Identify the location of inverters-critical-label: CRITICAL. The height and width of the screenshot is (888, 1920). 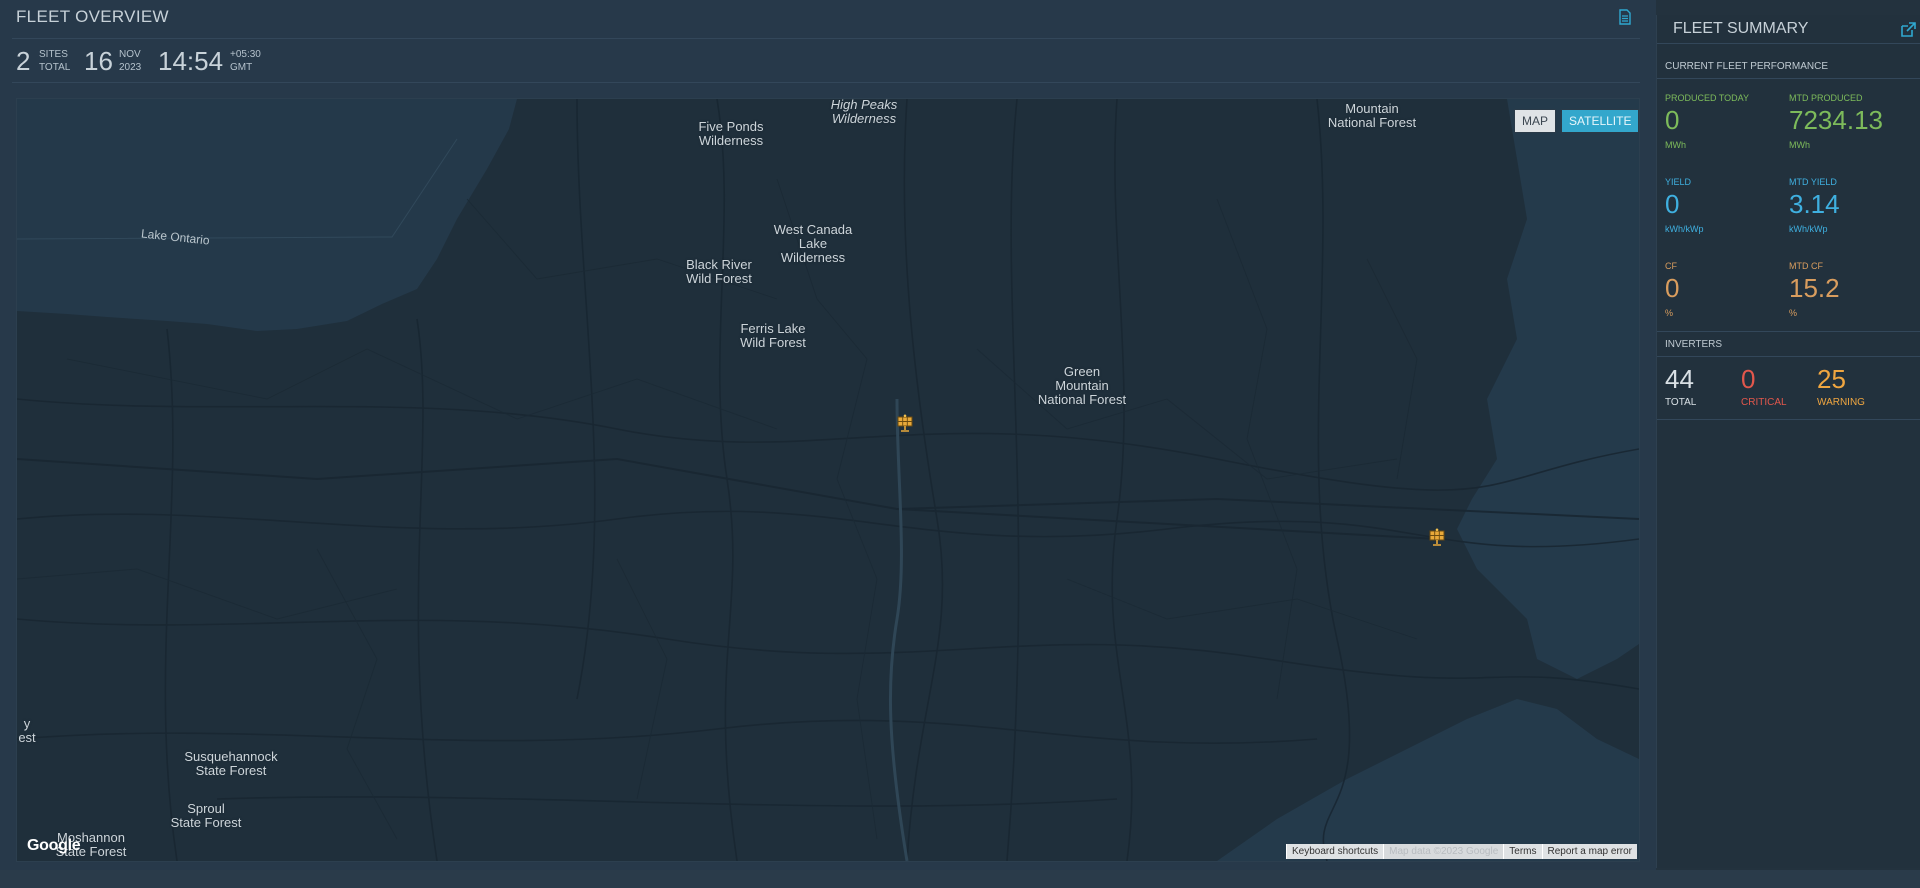
(1764, 402).